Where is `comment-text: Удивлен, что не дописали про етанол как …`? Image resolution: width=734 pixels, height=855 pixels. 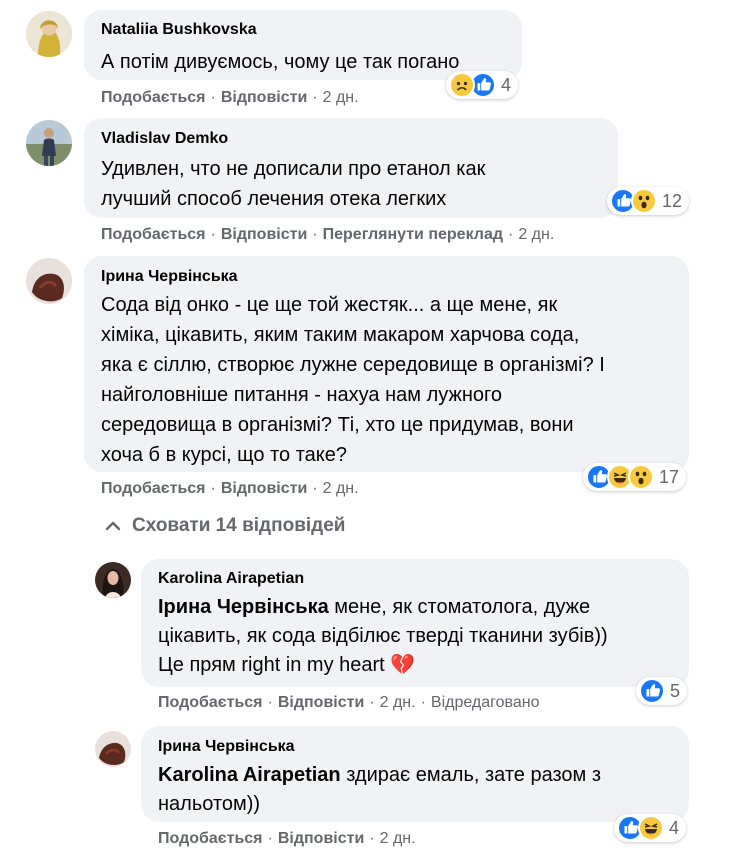 comment-text: Удивлен, что не дописали про етанол как … is located at coordinates (293, 184).